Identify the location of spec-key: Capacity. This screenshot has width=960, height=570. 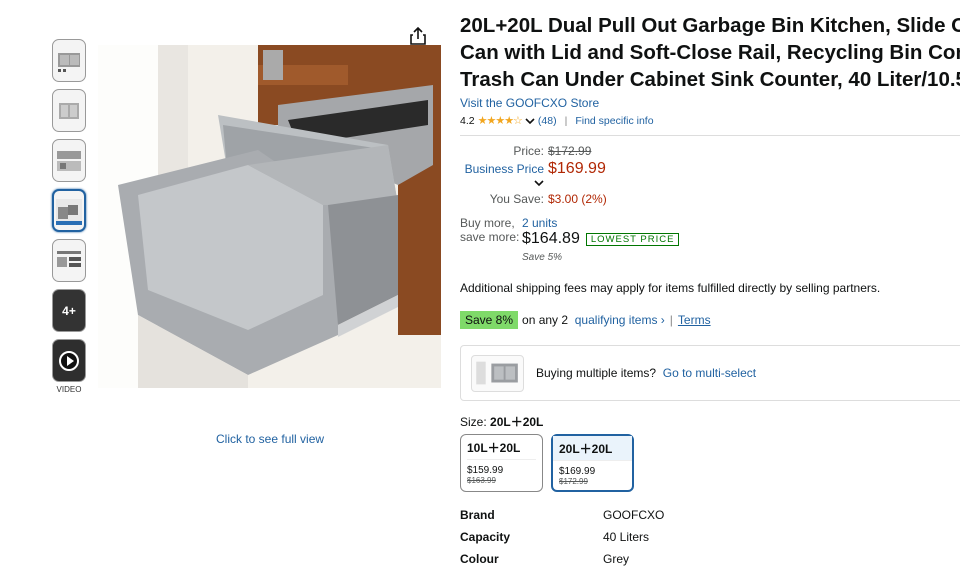
(485, 537).